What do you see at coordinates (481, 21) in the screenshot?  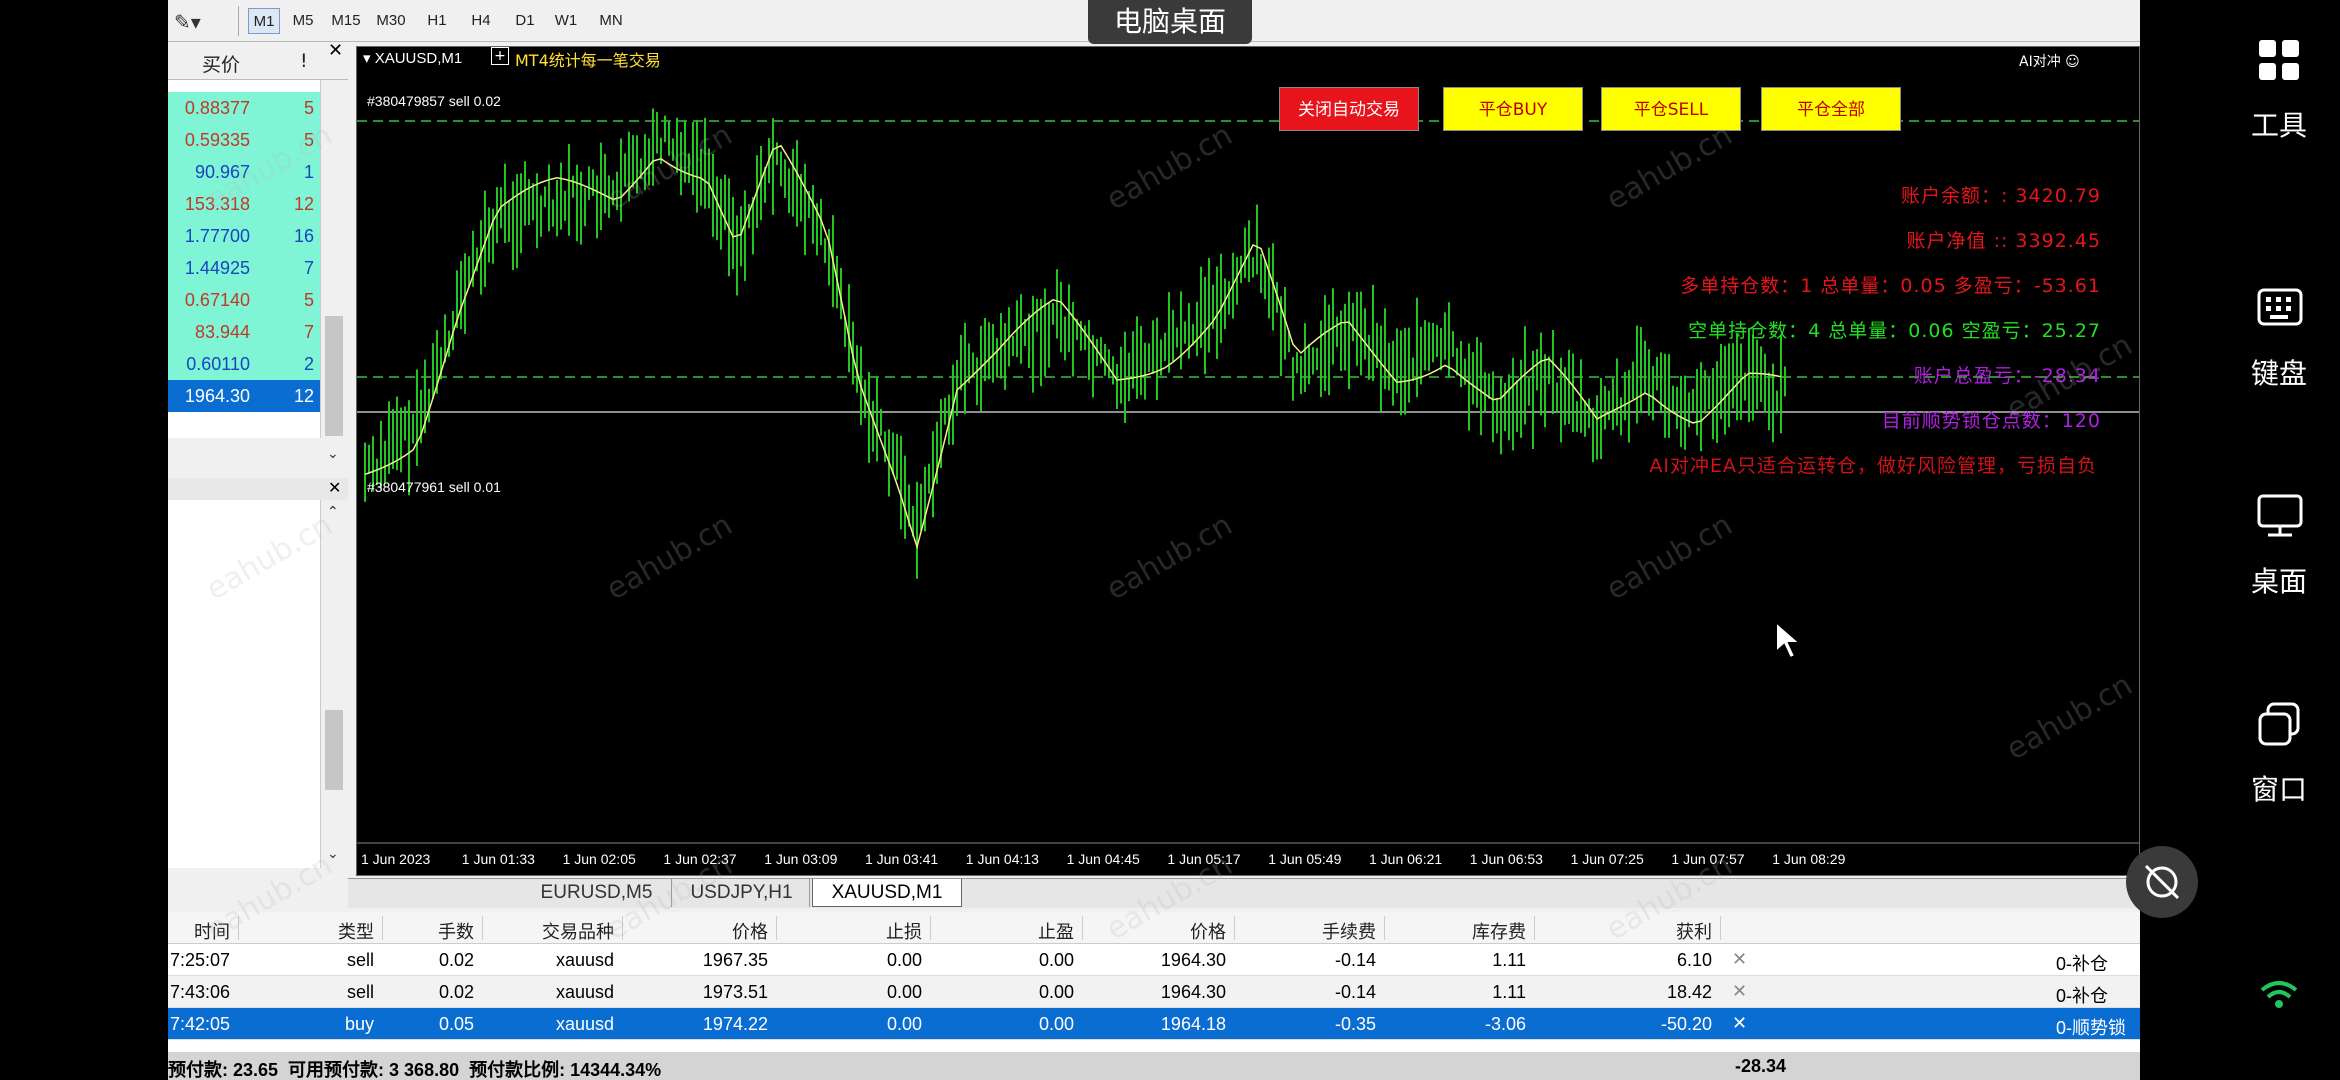 I see `timeframe-h4-button: H4` at bounding box center [481, 21].